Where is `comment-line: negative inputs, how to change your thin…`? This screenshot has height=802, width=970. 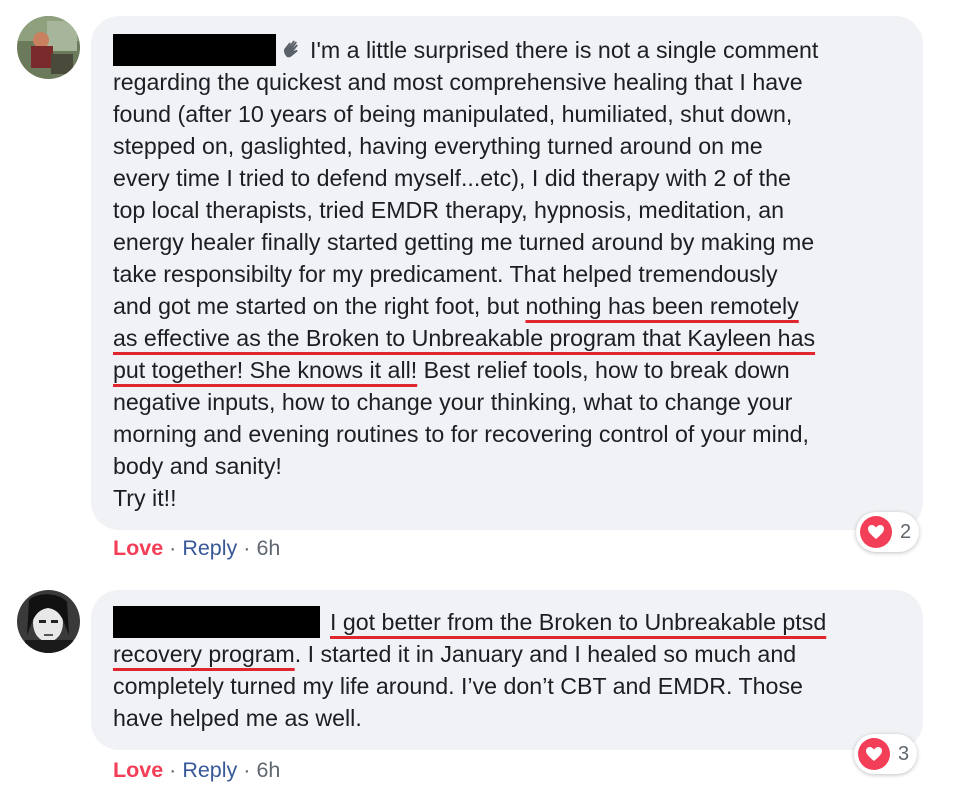 comment-line: negative inputs, how to change your thin… is located at coordinates (453, 402).